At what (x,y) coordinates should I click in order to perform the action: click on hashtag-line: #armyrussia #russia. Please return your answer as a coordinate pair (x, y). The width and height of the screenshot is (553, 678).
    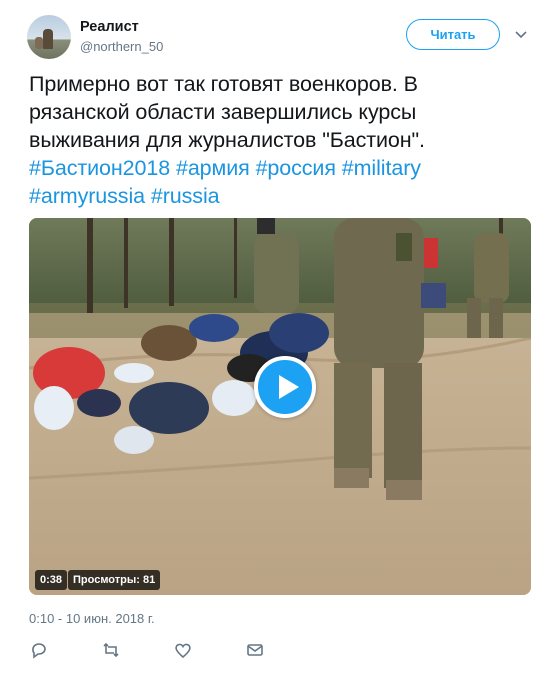
    Looking at the image, I should click on (279, 196).